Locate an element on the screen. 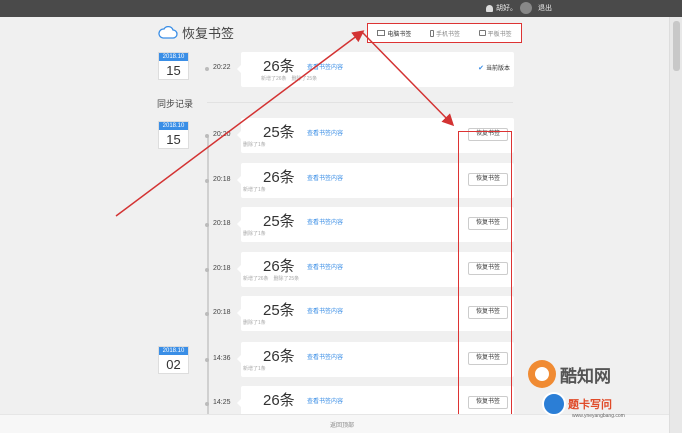 The width and height of the screenshot is (682, 433). current-version-card: 26条 查看书签内容 新增了26条 删除了25条 ✔ 当前版本 is located at coordinates (375, 69).